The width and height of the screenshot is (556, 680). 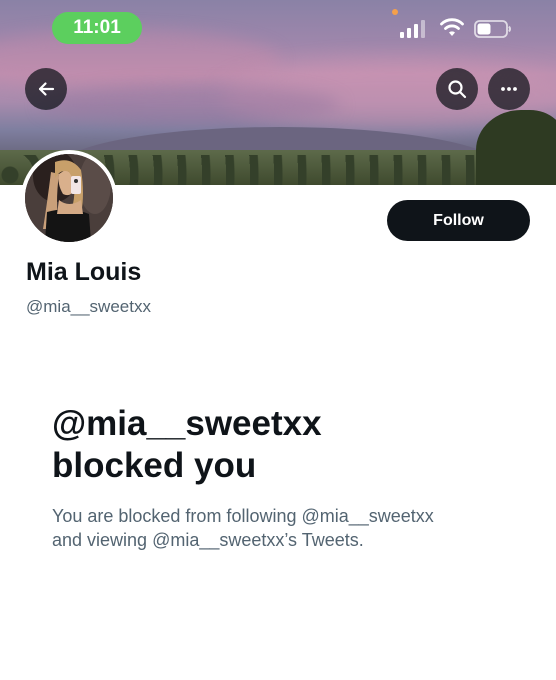 I want to click on status-bar: 11:01, so click(x=278, y=28).